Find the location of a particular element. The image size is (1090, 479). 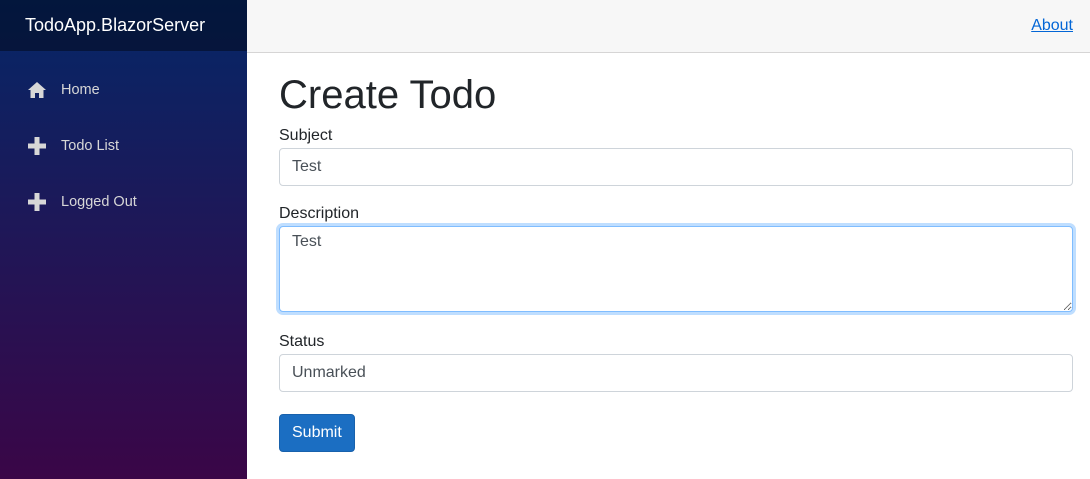

status-group: Status is located at coordinates (676, 361).